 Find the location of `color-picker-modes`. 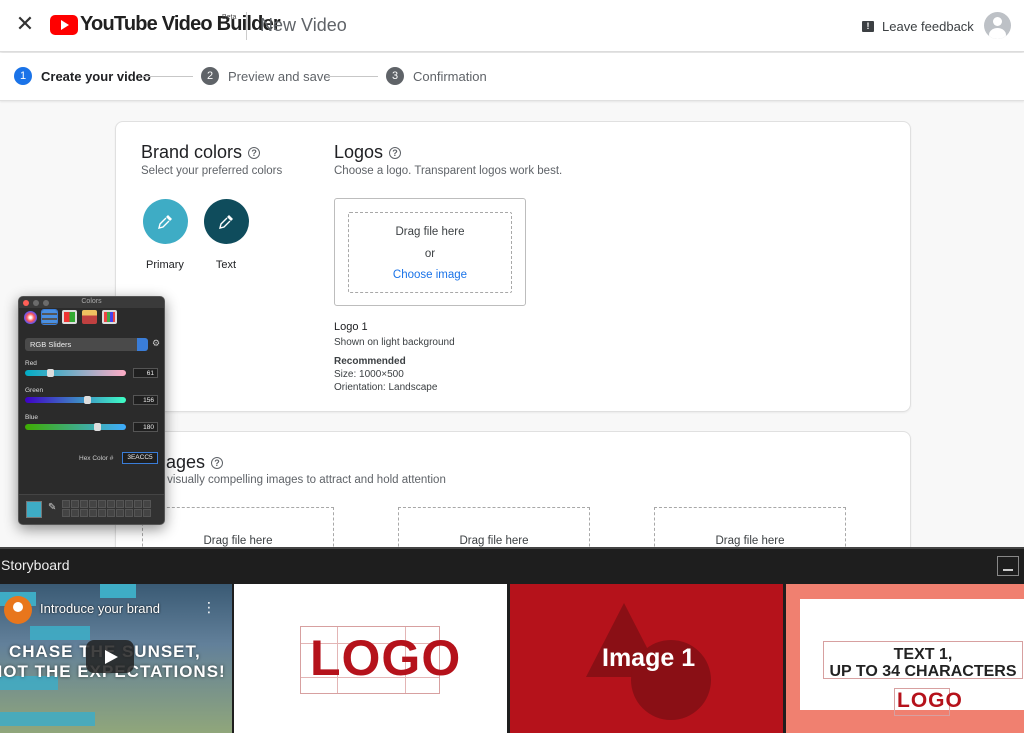

color-picker-modes is located at coordinates (70, 317).